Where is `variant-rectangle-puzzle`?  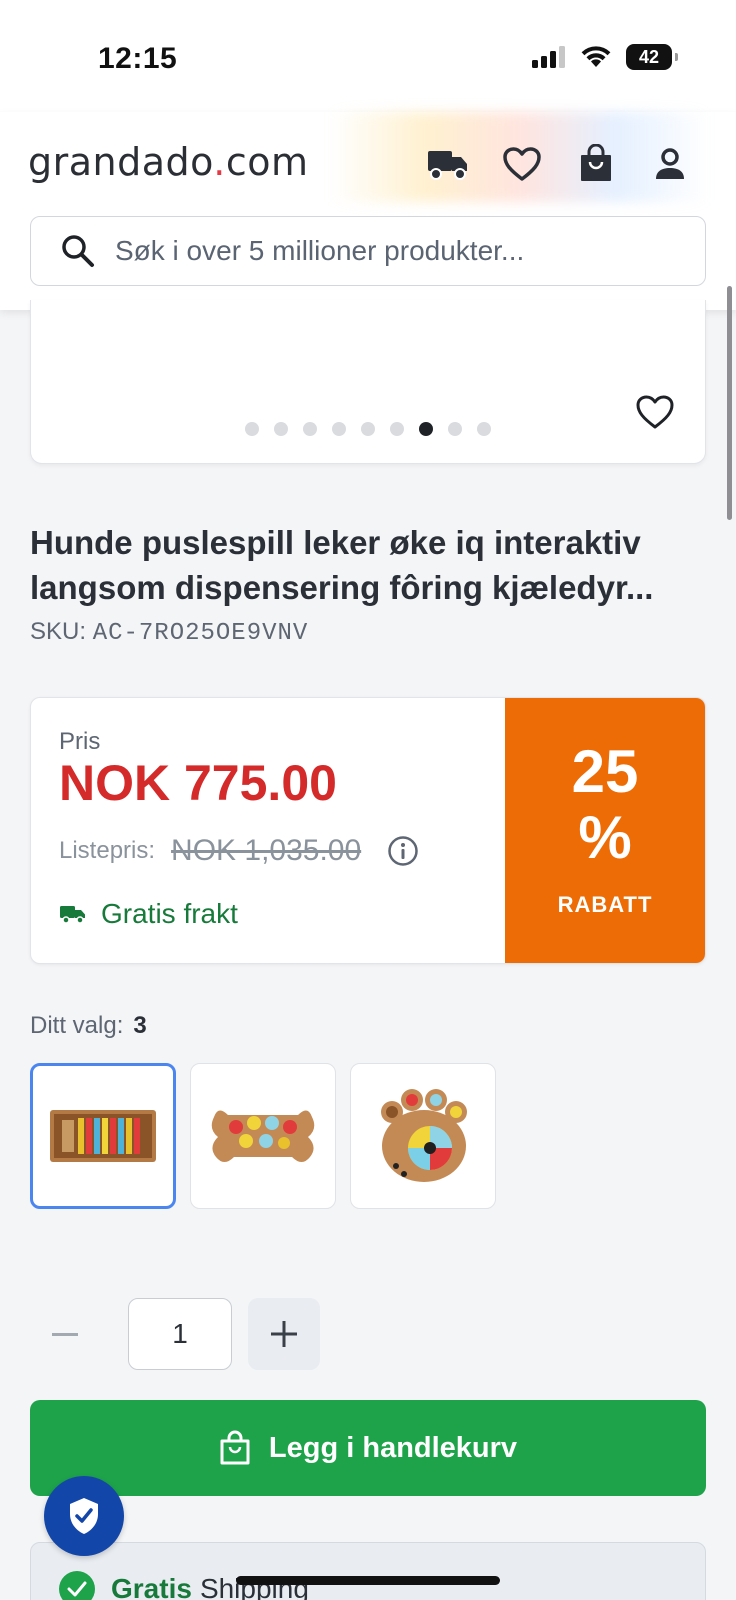 variant-rectangle-puzzle is located at coordinates (103, 1136).